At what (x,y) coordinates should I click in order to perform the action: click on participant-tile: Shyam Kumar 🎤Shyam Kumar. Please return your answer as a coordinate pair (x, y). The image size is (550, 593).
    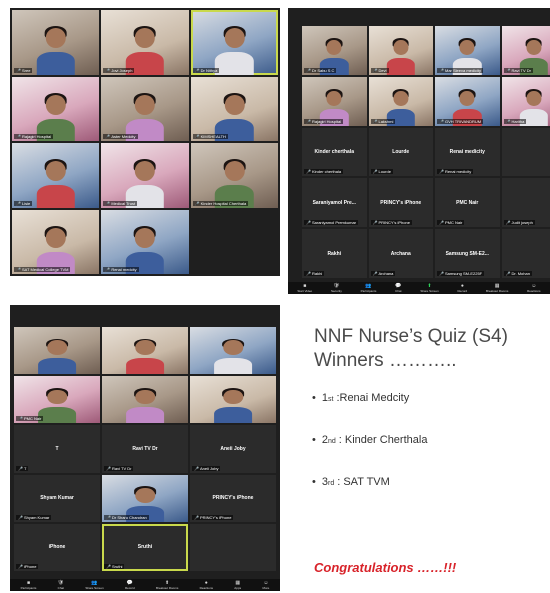
    Looking at the image, I should click on (57, 498).